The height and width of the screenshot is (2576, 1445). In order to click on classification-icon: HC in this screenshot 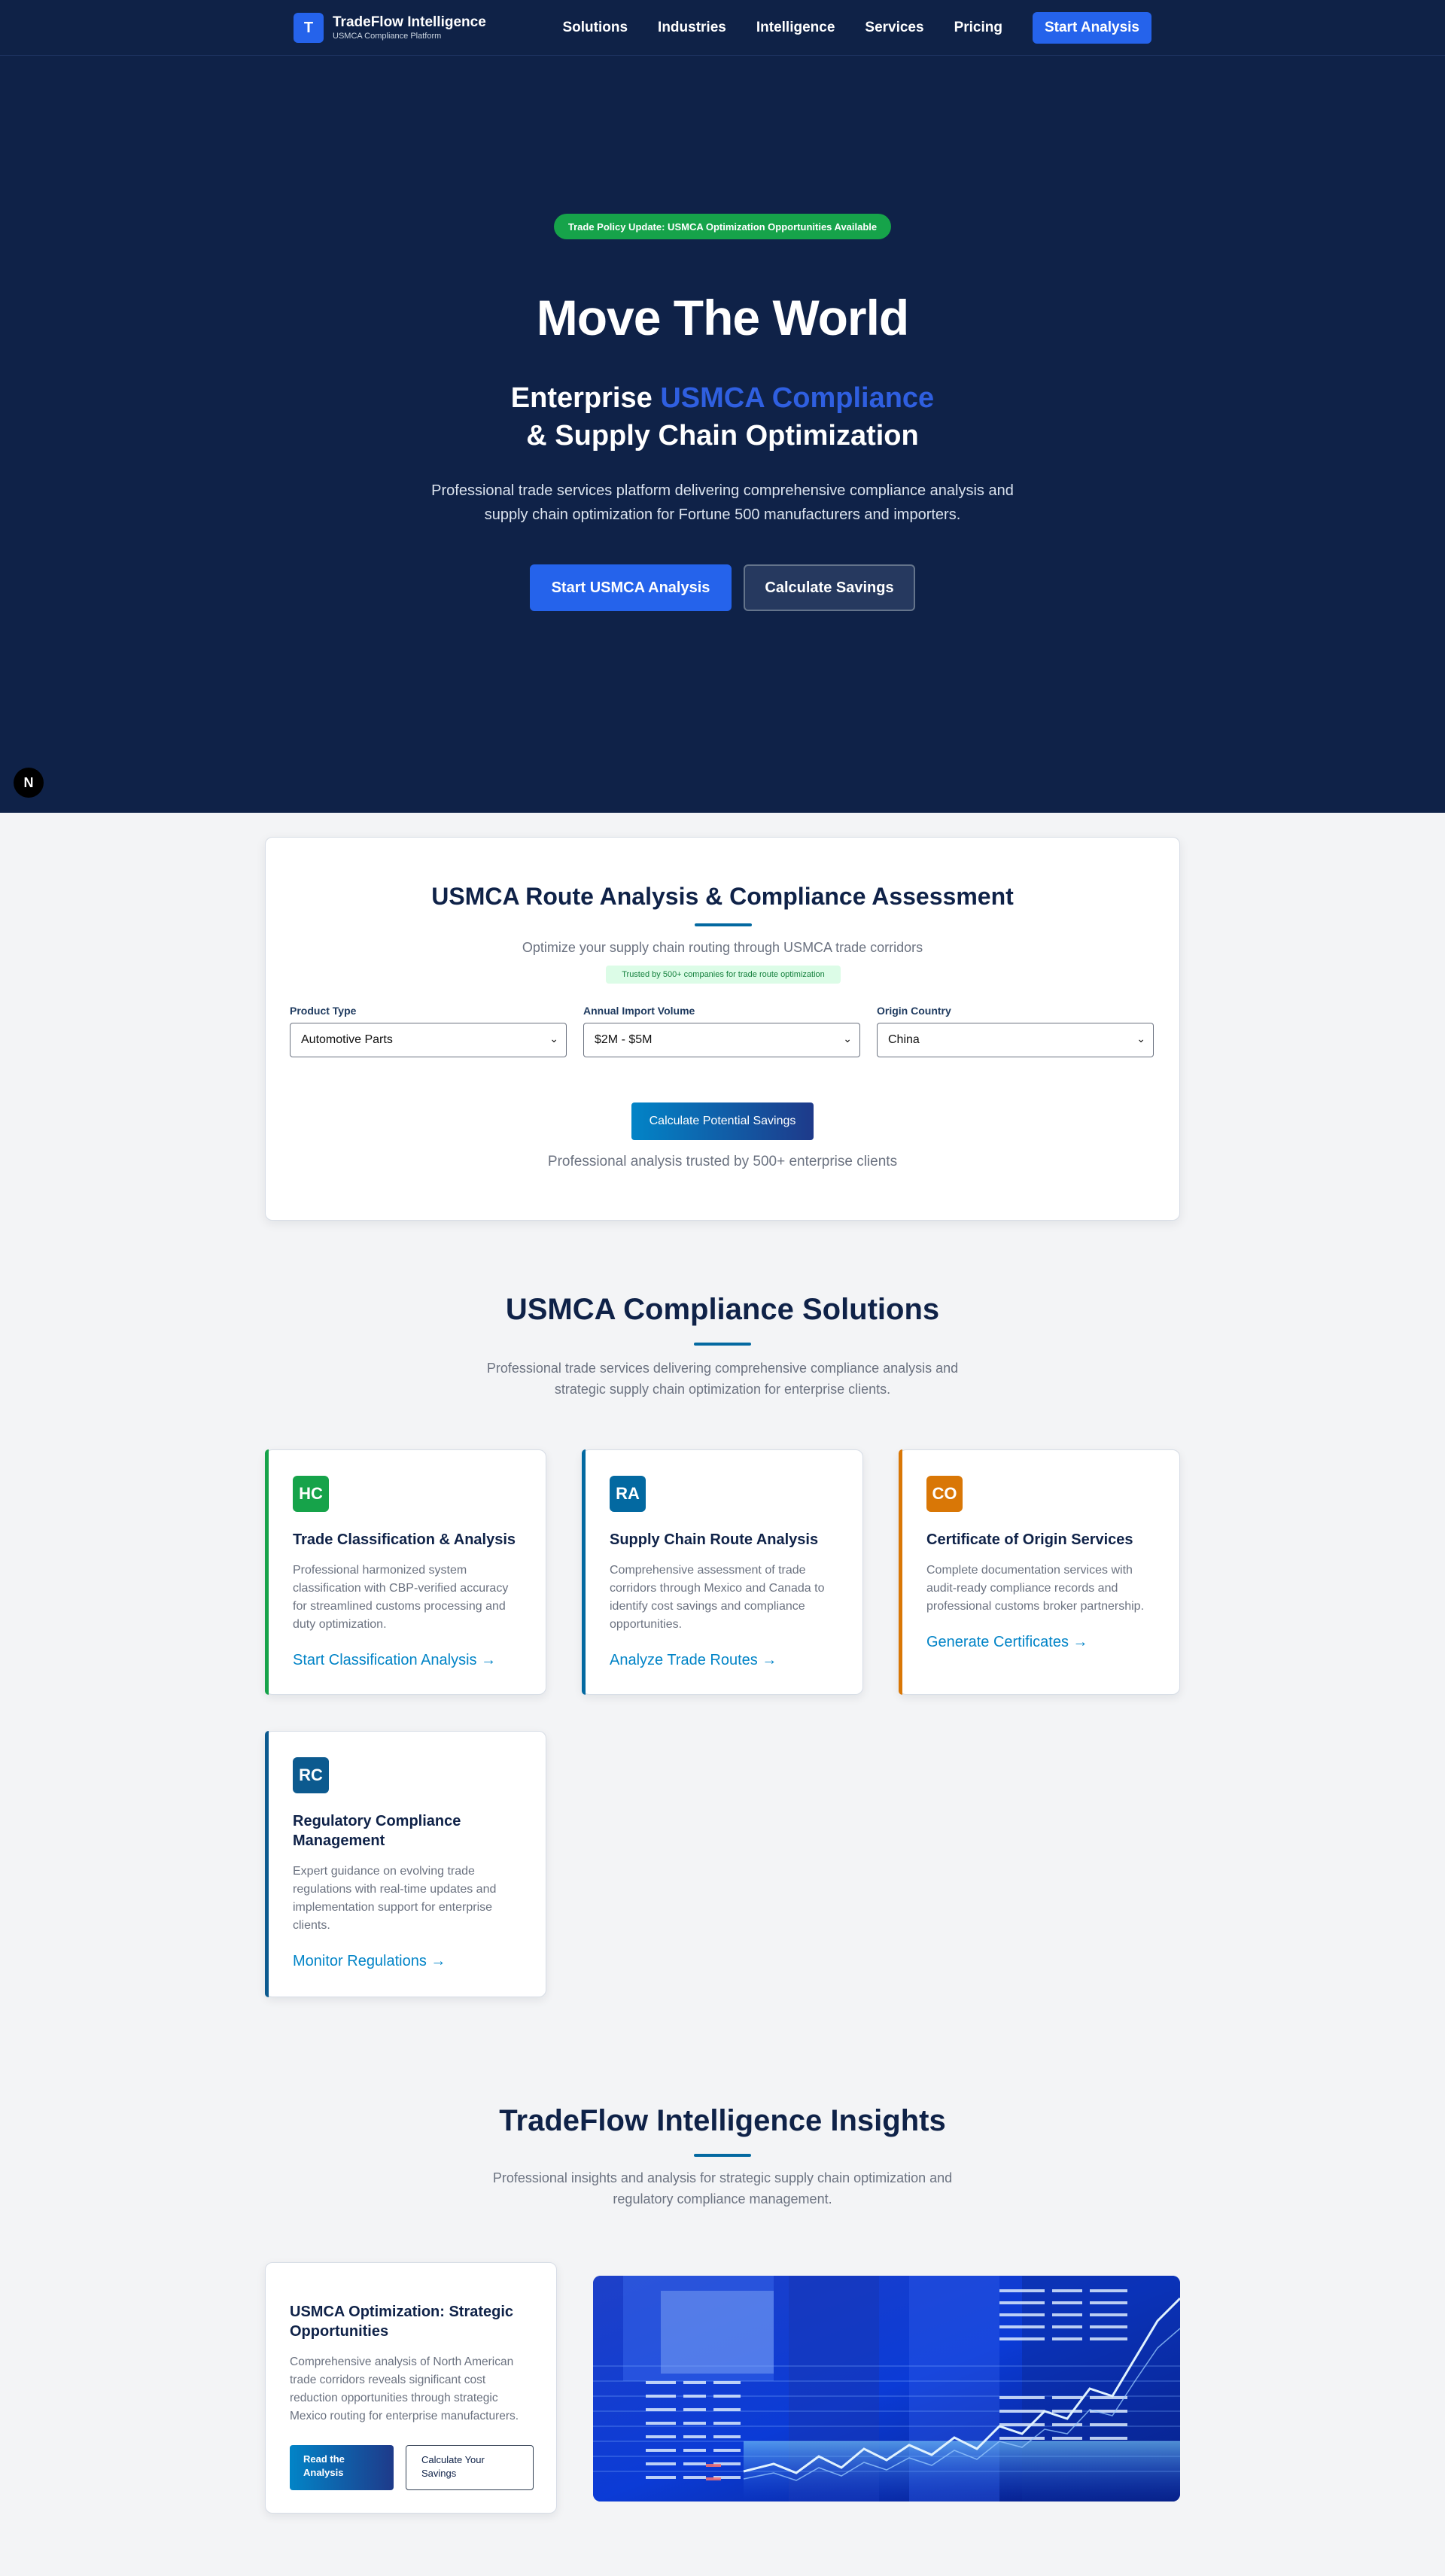, I will do `click(311, 1494)`.